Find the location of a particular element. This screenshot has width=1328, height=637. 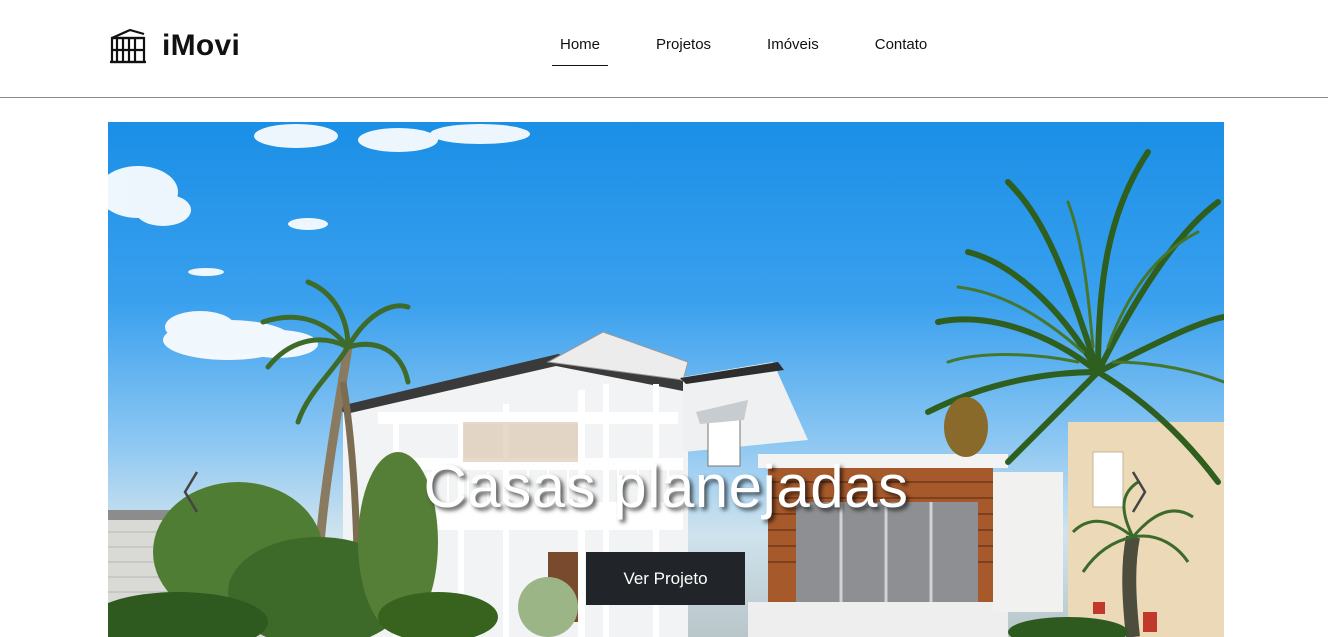

main-nav: Home Projetos Imóveis Contato is located at coordinates (763, 46).